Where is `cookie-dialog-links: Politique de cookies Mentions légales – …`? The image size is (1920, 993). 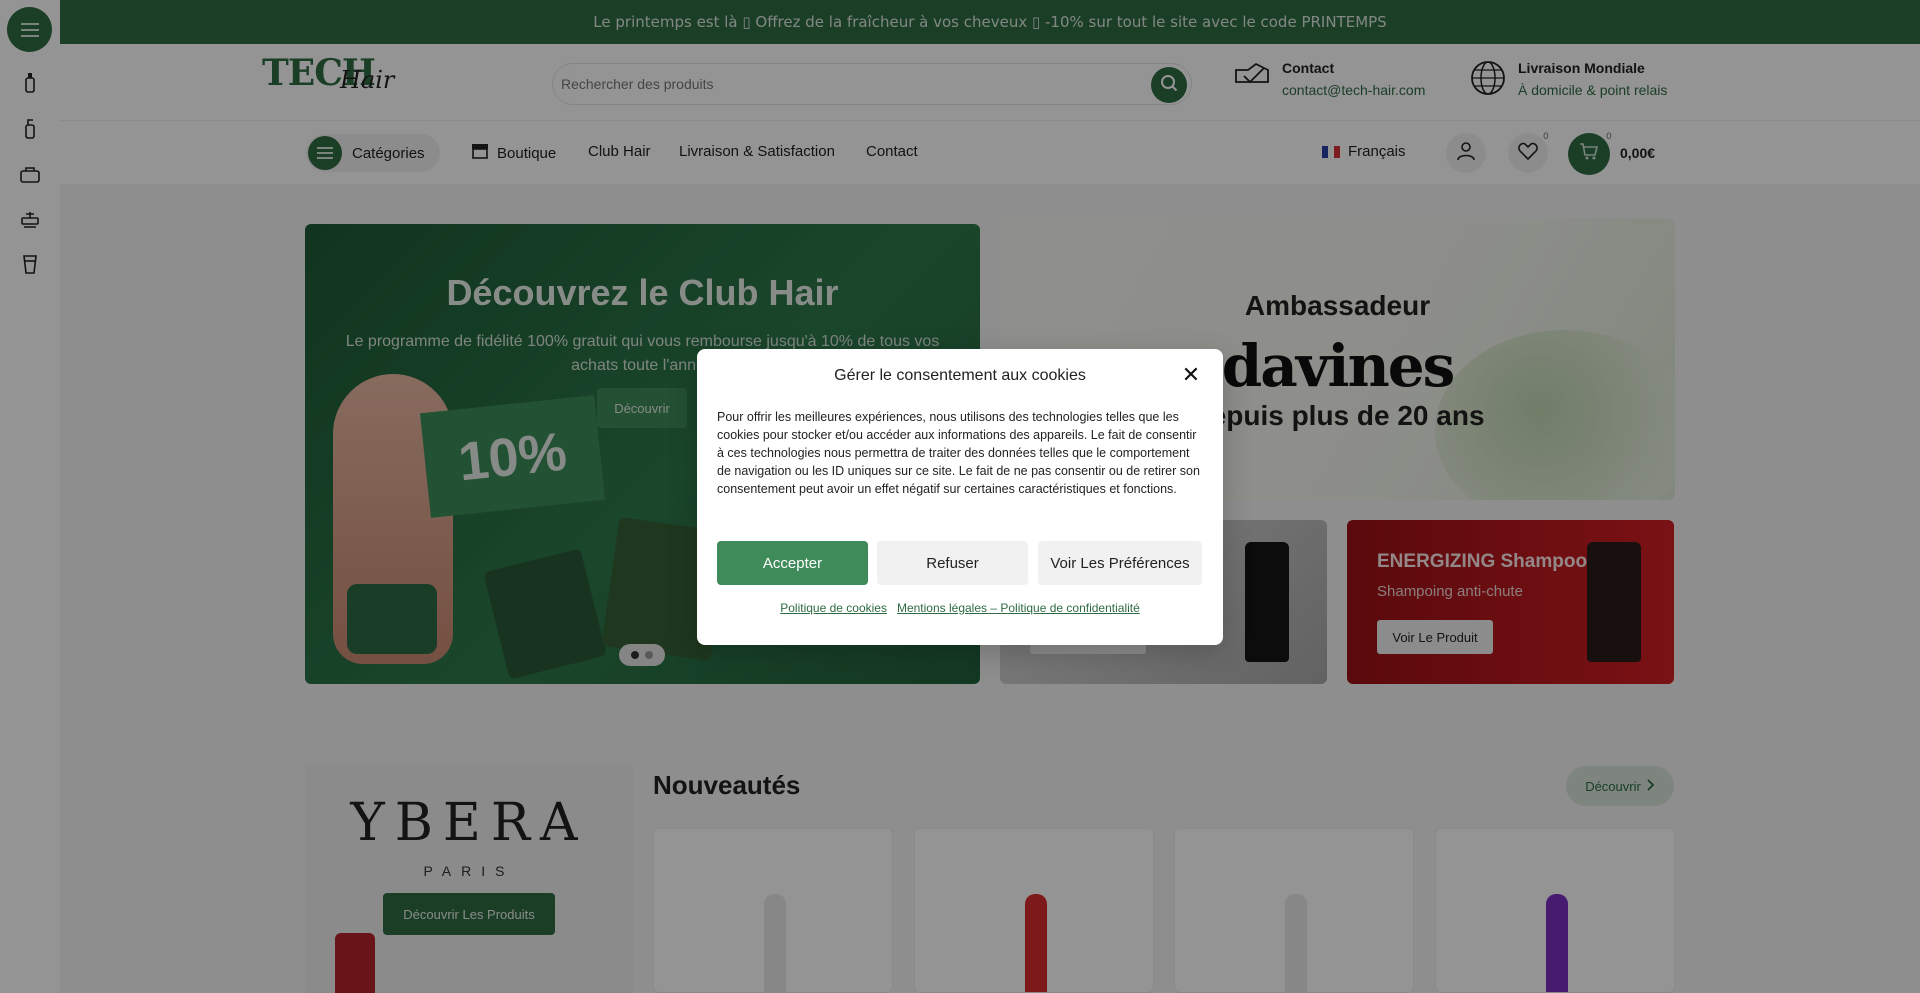
cookie-dialog-links: Politique de cookies Mentions légales – … is located at coordinates (960, 608).